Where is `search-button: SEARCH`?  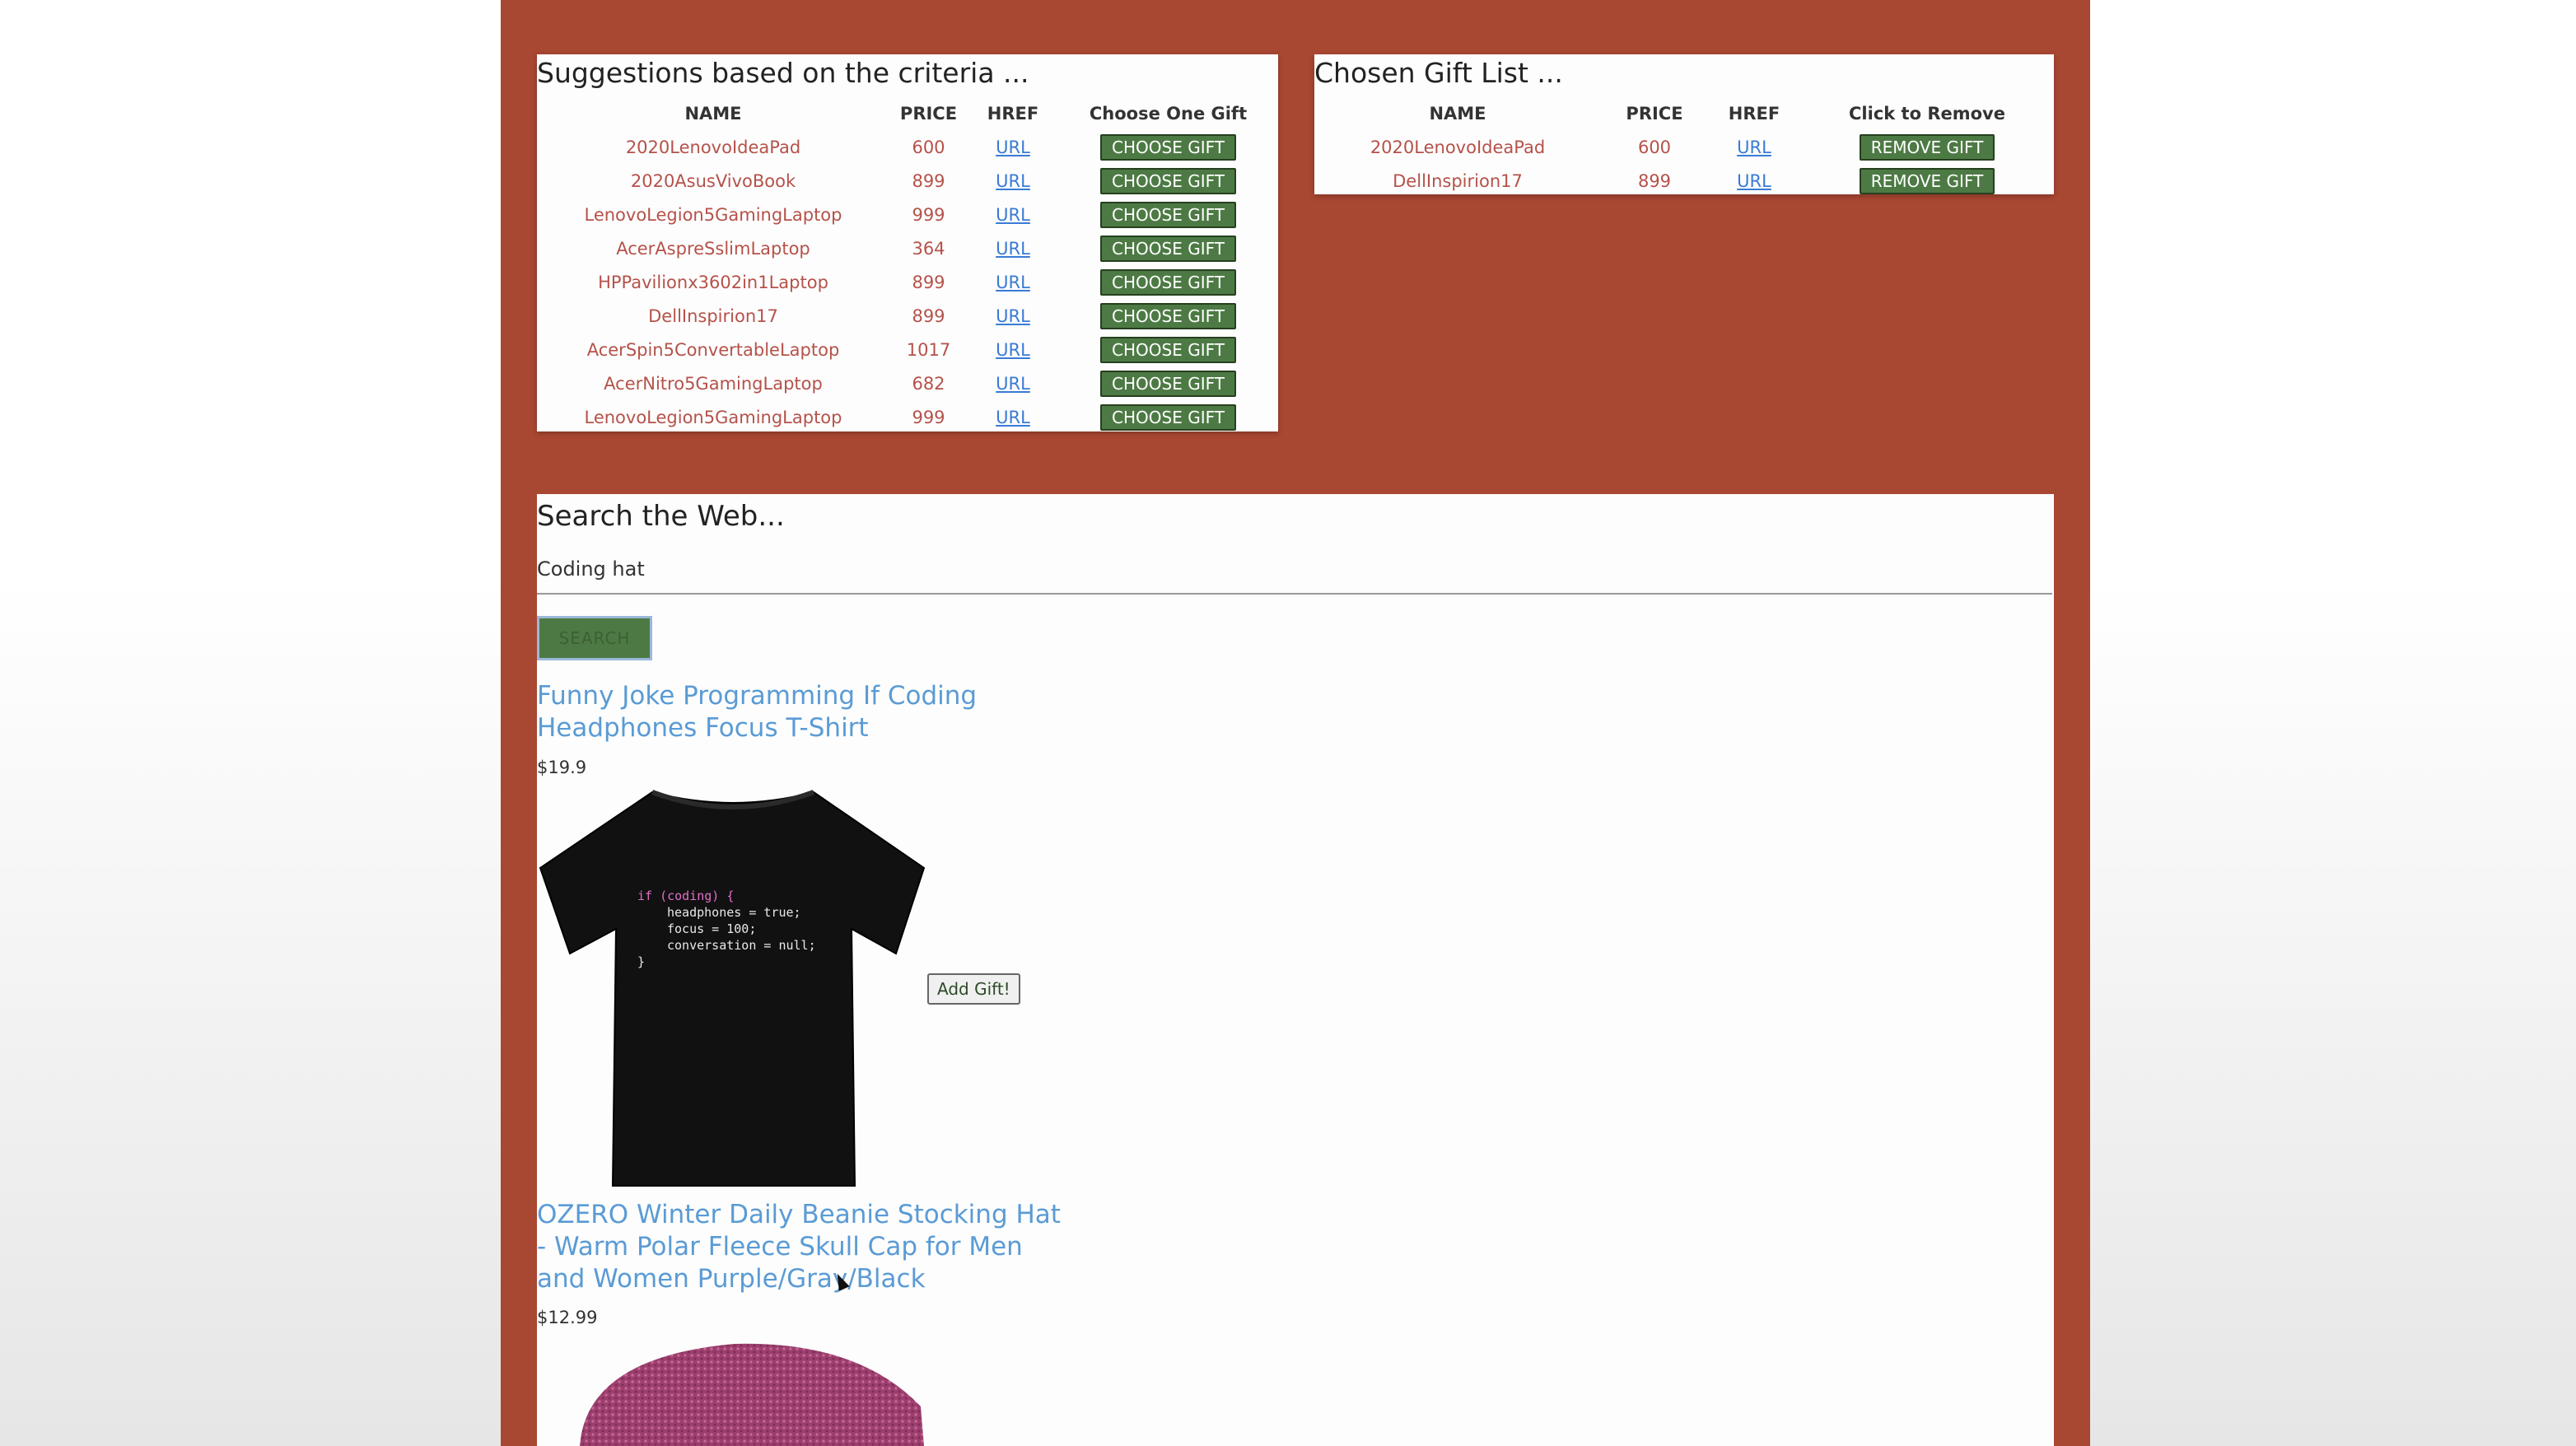 search-button: SEARCH is located at coordinates (594, 638).